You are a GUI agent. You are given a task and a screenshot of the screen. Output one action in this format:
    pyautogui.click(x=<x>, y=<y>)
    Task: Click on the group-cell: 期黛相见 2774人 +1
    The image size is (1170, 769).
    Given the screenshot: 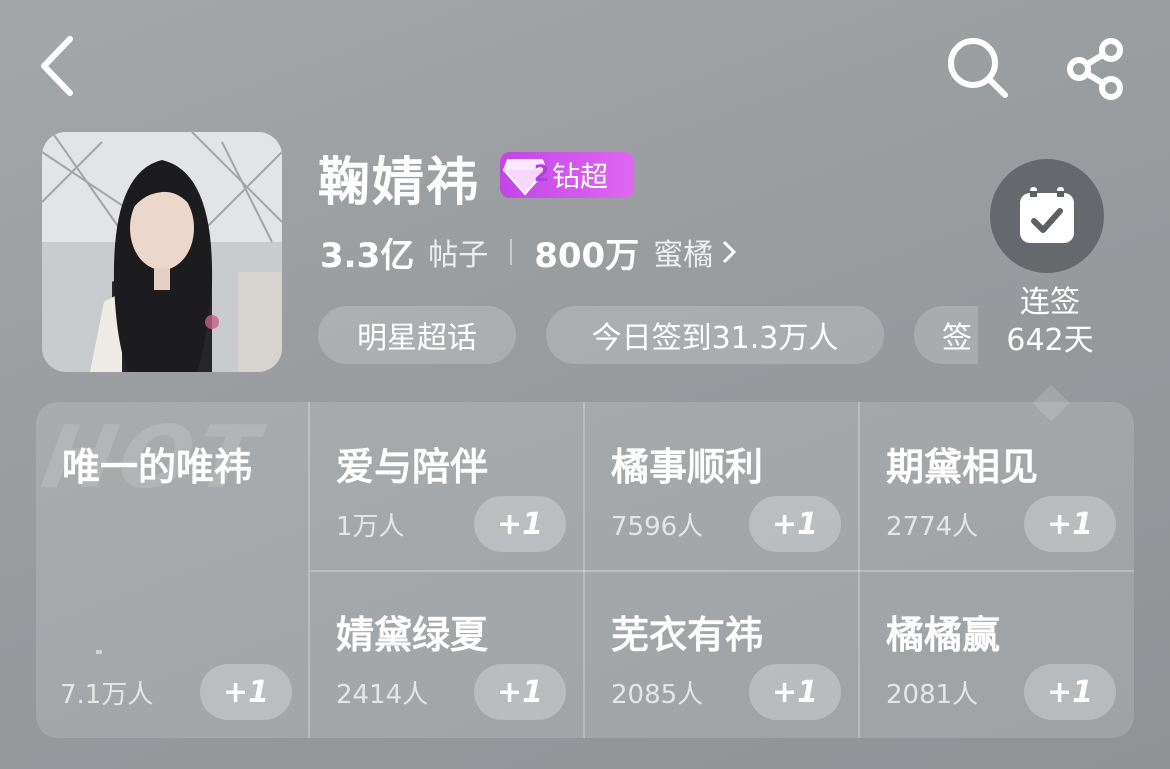 What is the action you would take?
    pyautogui.click(x=997, y=486)
    